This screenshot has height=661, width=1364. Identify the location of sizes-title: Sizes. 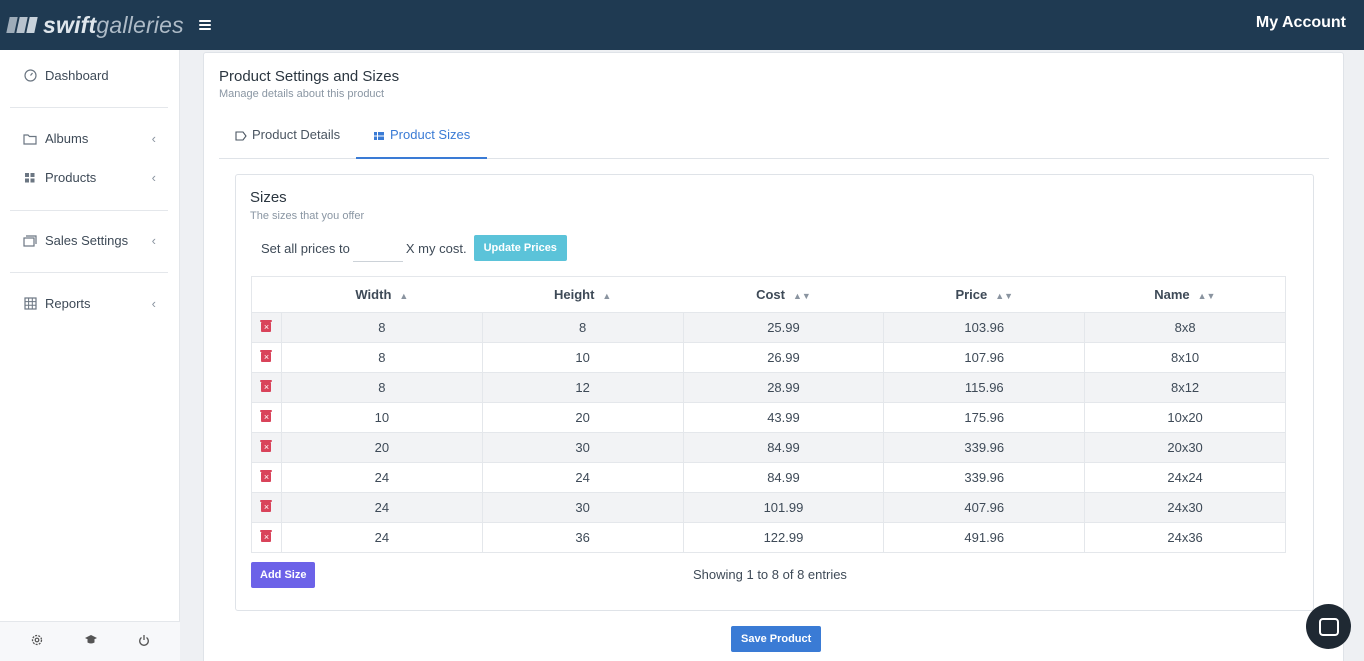
(268, 197).